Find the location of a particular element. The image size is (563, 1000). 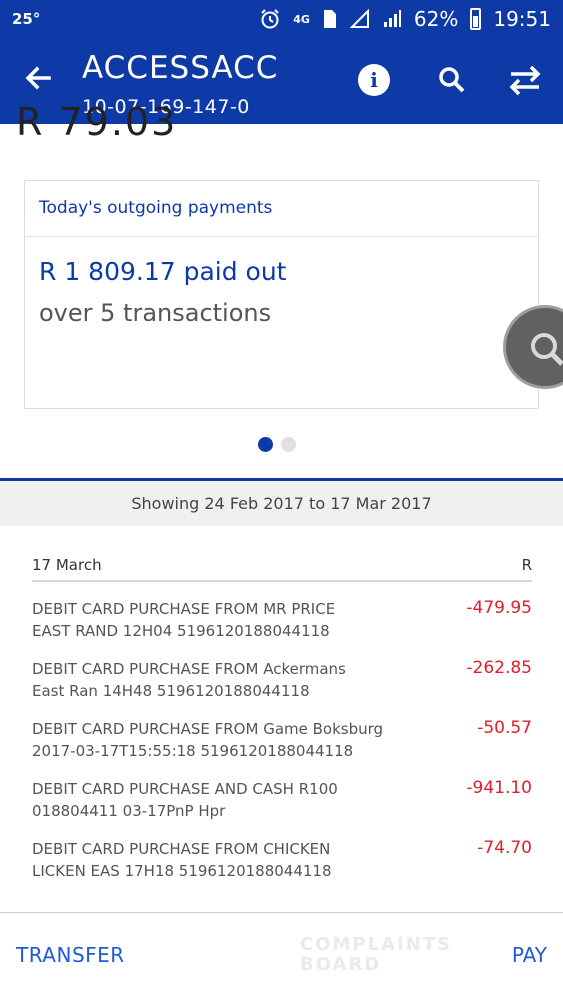

status-icons: 4G 62% 19:51 is located at coordinates (405, 19).